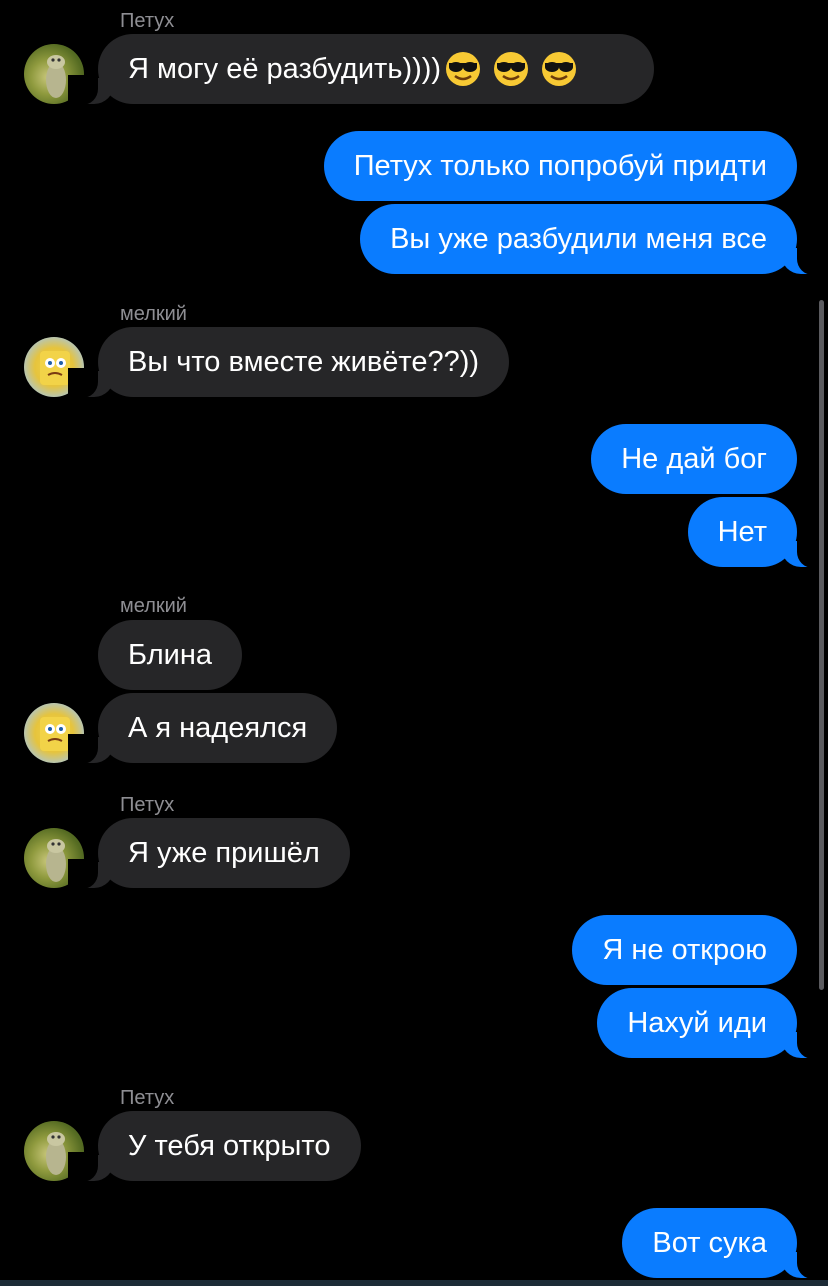  What do you see at coordinates (709, 1242) in the screenshot?
I see `message-text: Вот сука` at bounding box center [709, 1242].